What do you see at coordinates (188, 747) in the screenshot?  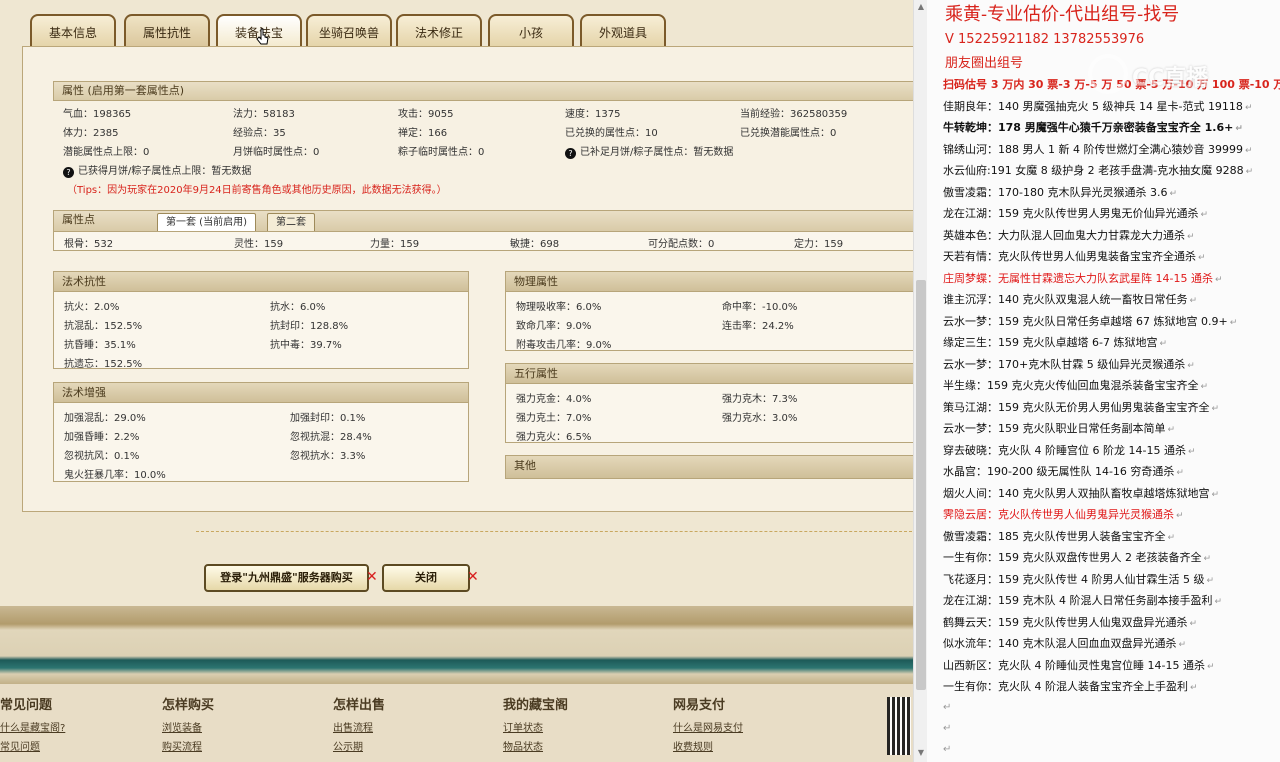 I see `footer-link: 购买流程` at bounding box center [188, 747].